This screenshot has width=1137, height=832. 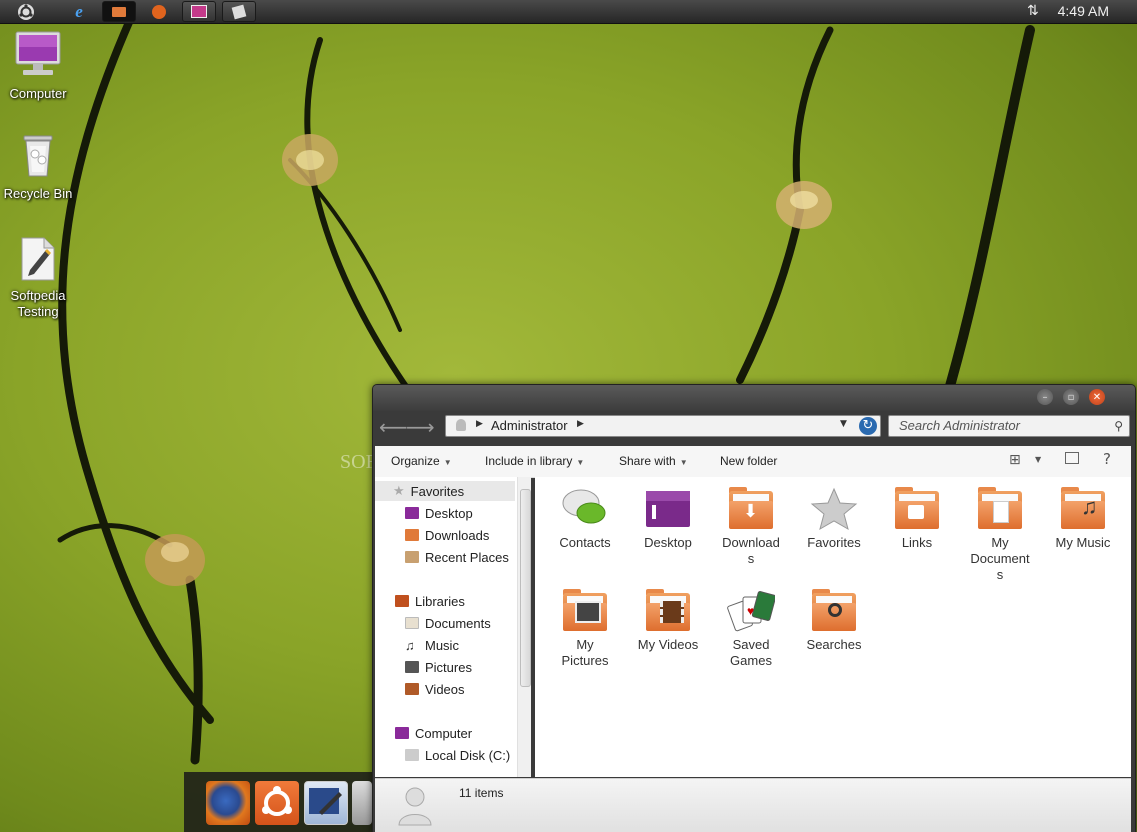 I want to click on user-avatar-icon, so click(x=415, y=806).